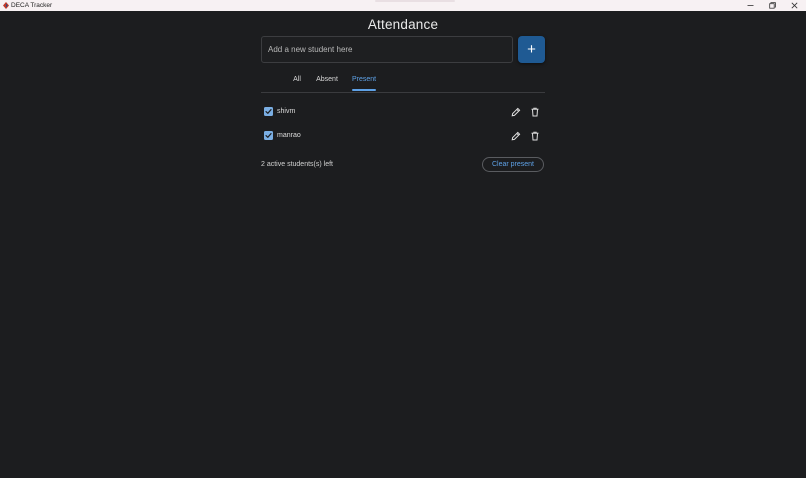 This screenshot has height=478, width=806. What do you see at coordinates (415, 1) in the screenshot?
I see `titlebar-drag-indicator` at bounding box center [415, 1].